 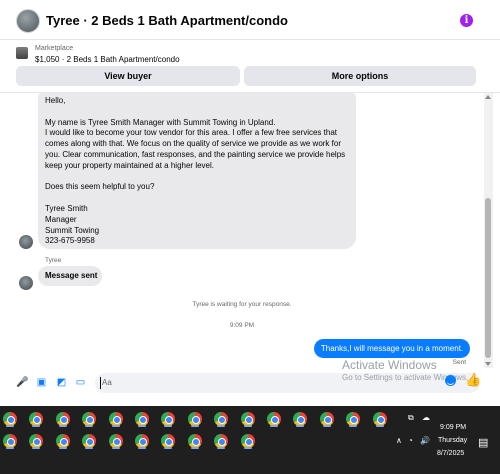 I want to click on signature-phone: 323-675-9958, so click(x=70, y=241).